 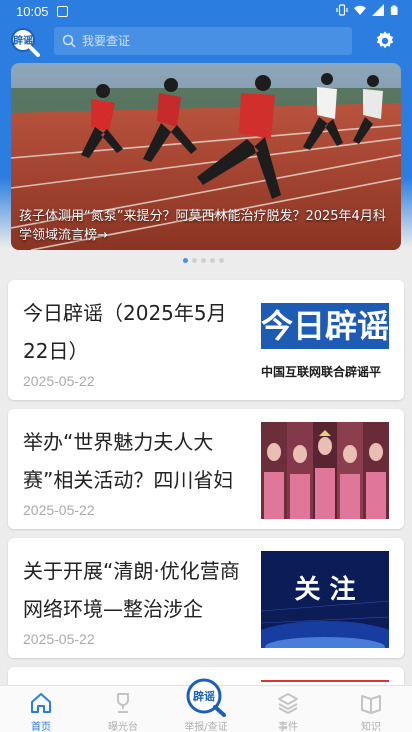 What do you see at coordinates (212, 41) in the screenshot?
I see `search-input` at bounding box center [212, 41].